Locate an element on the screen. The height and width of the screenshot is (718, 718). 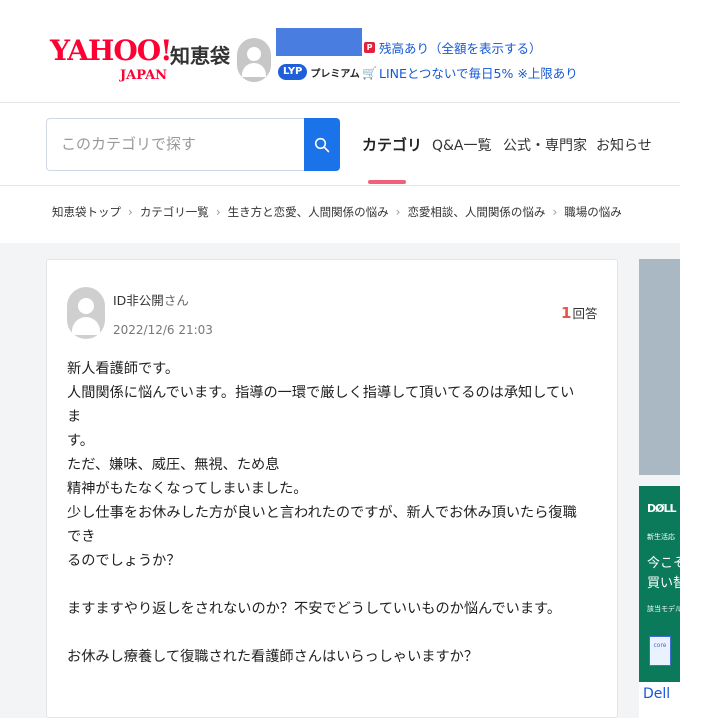
search-nav-bar: このカテゴリで探す カテゴリ Q&A一覧 公式・専門家 お知らせ is located at coordinates (340, 145).